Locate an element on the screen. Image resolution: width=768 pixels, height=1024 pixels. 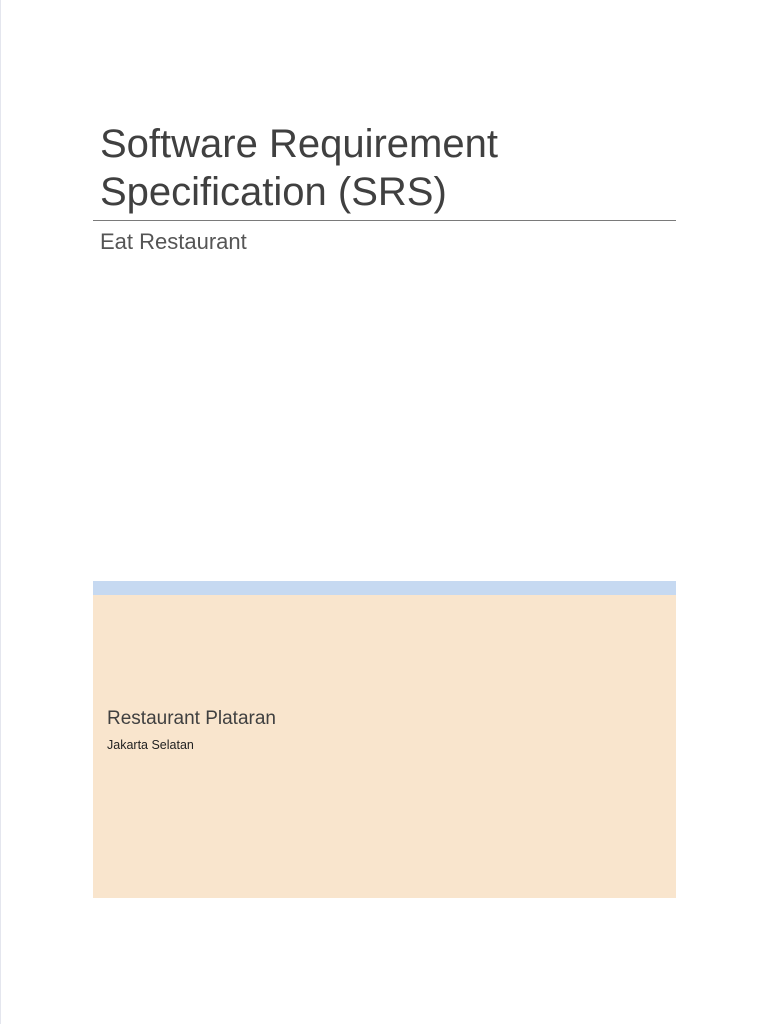
document-title: Software Requirement Specification (SRS) is located at coordinates (299, 168).